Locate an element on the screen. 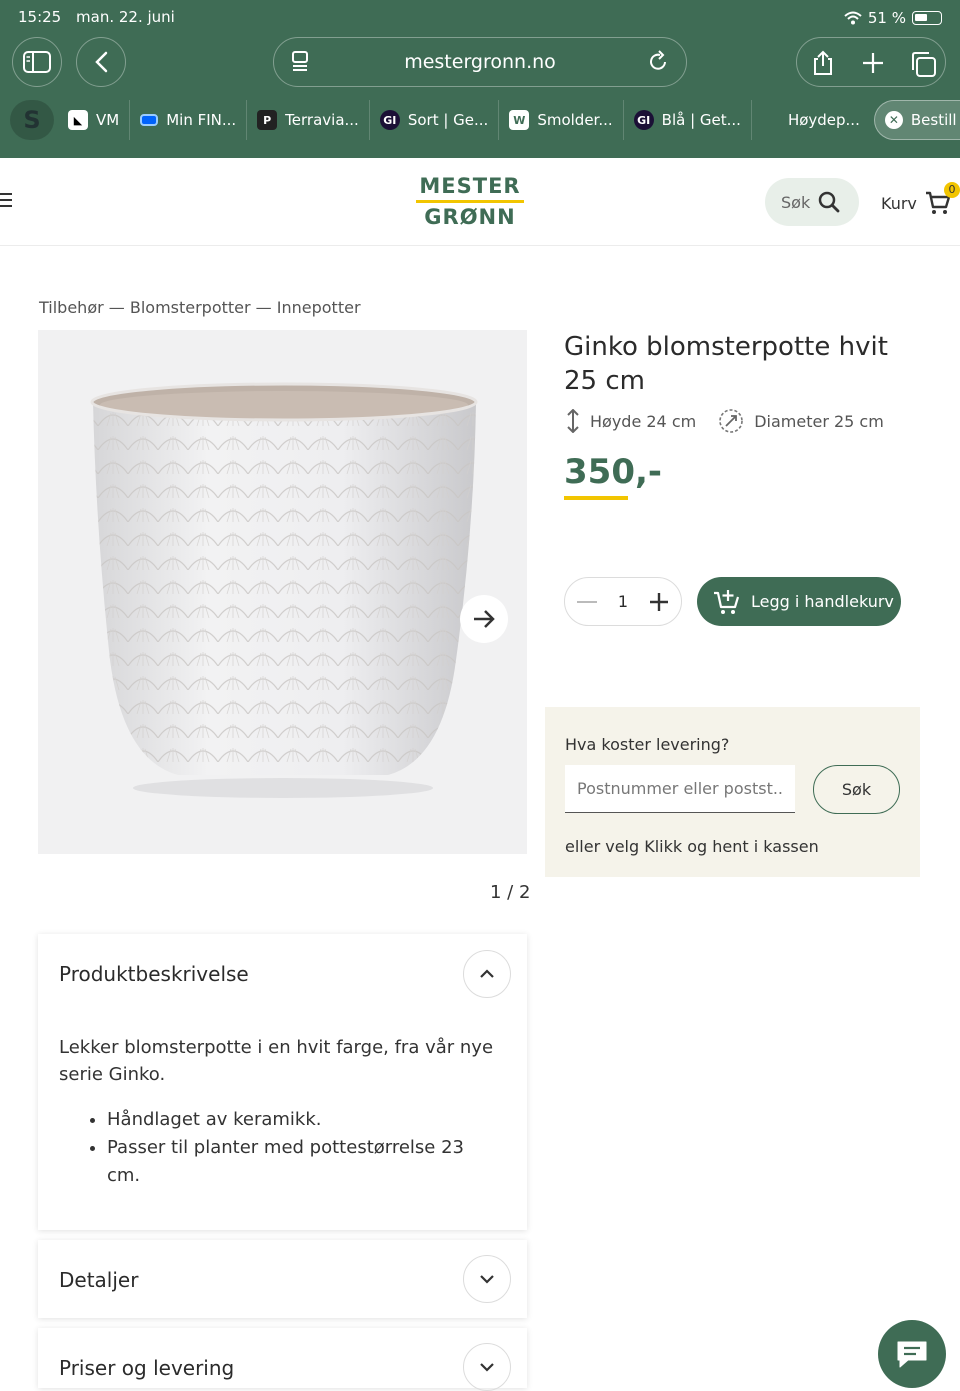 This screenshot has width=960, height=1391. address-bar: mestergronn.no is located at coordinates (480, 62).